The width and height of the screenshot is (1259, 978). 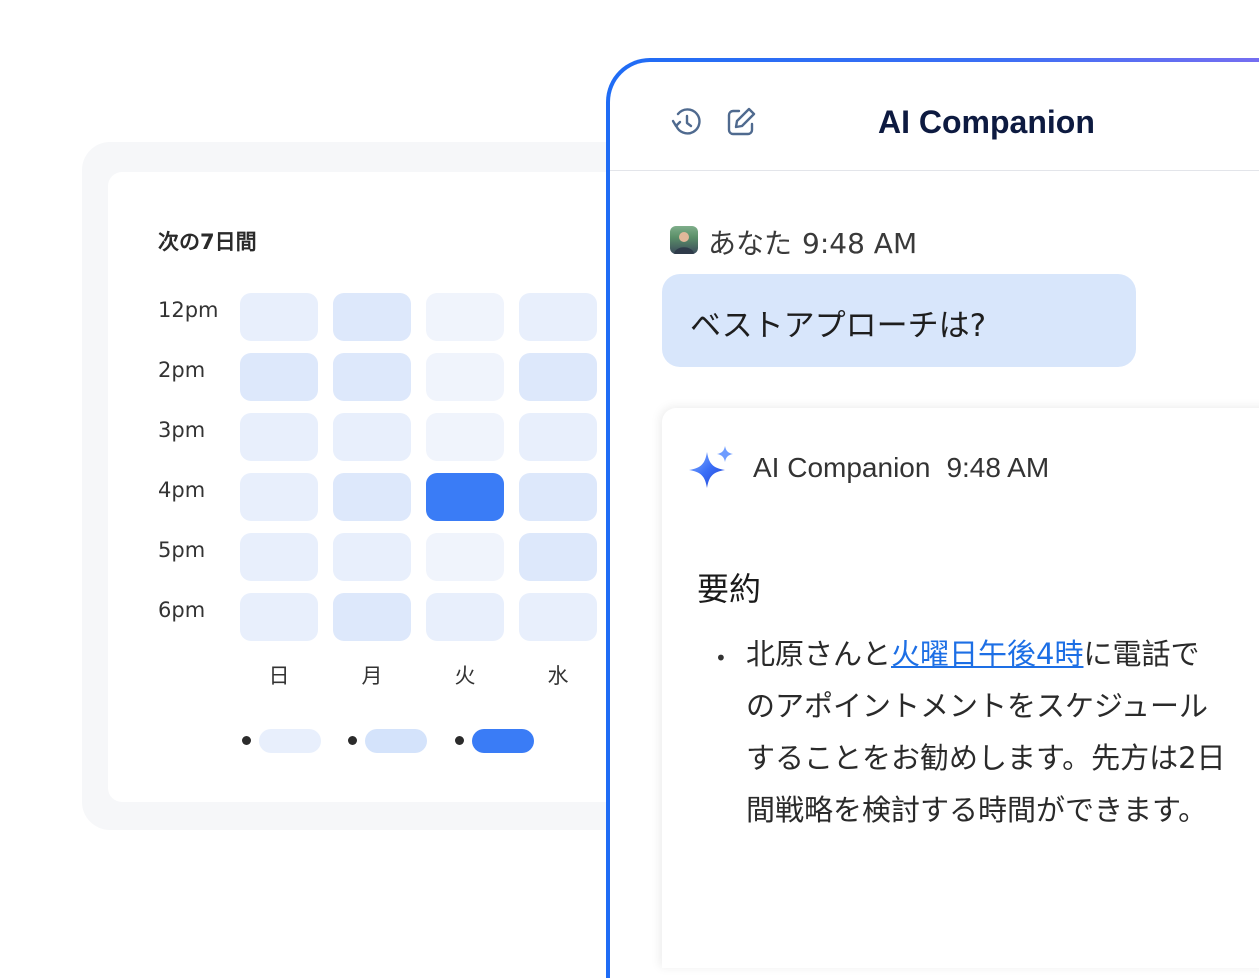 I want to click on time-label: 4pm, so click(x=182, y=490).